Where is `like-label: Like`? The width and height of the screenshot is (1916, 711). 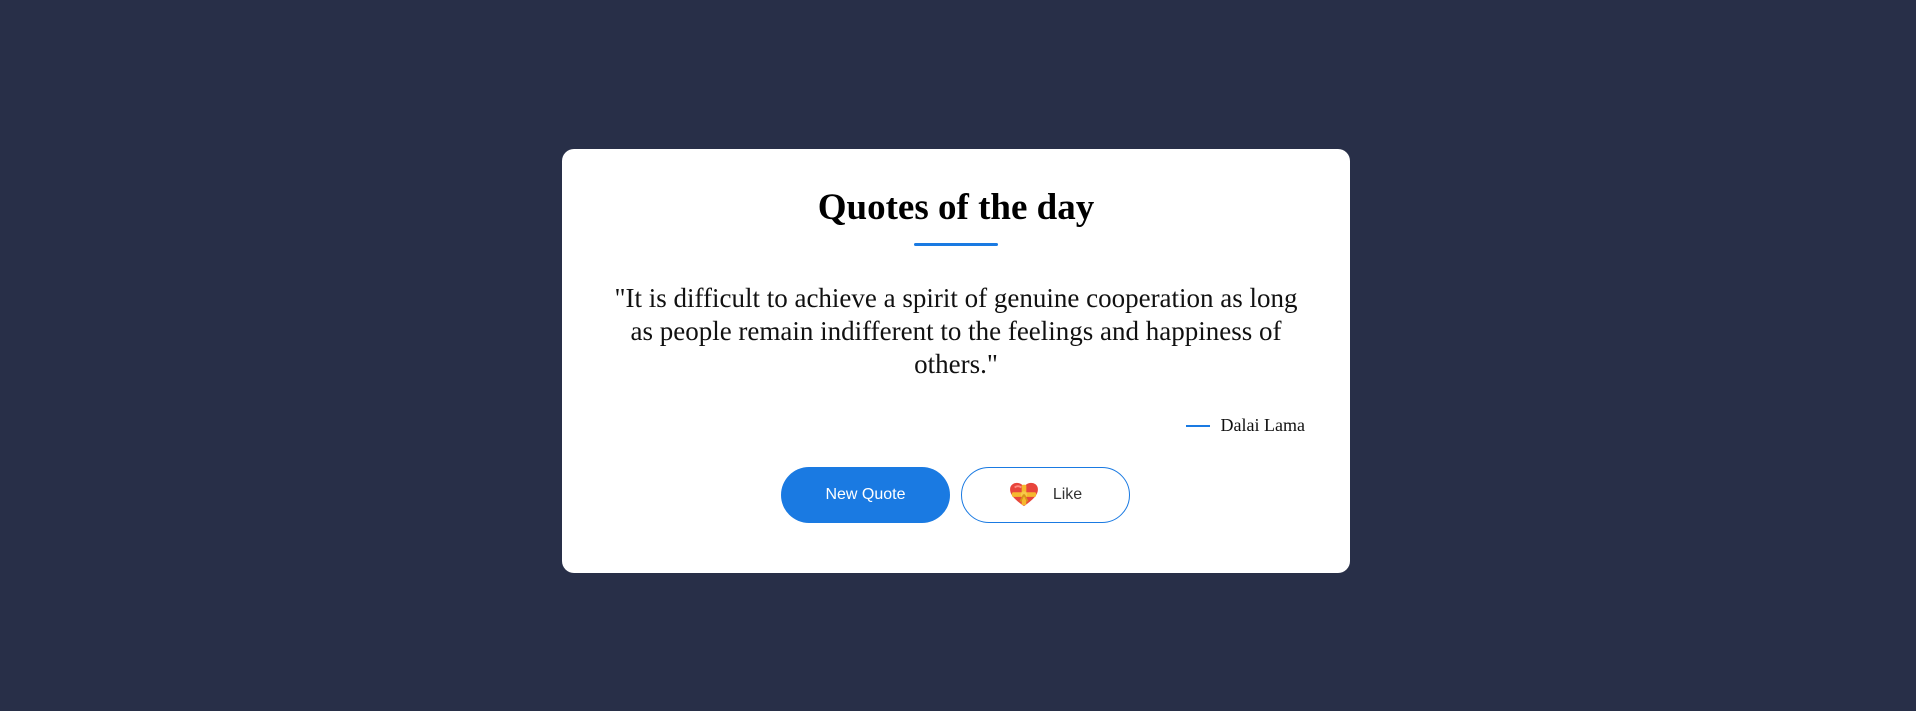
like-label: Like is located at coordinates (1067, 494).